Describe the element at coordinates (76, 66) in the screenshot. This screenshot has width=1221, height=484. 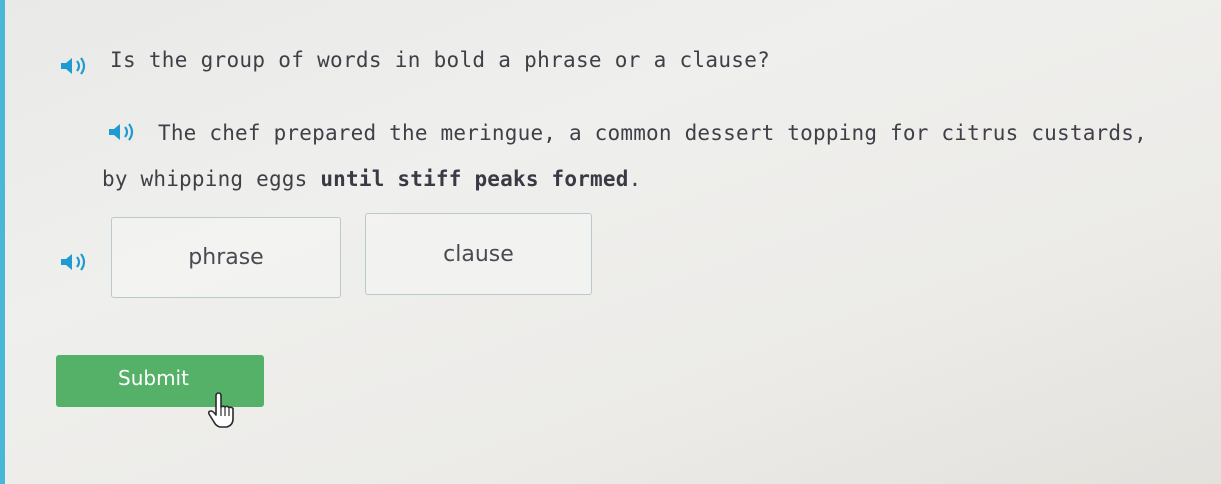
I see `question-speaker-icon` at that location.